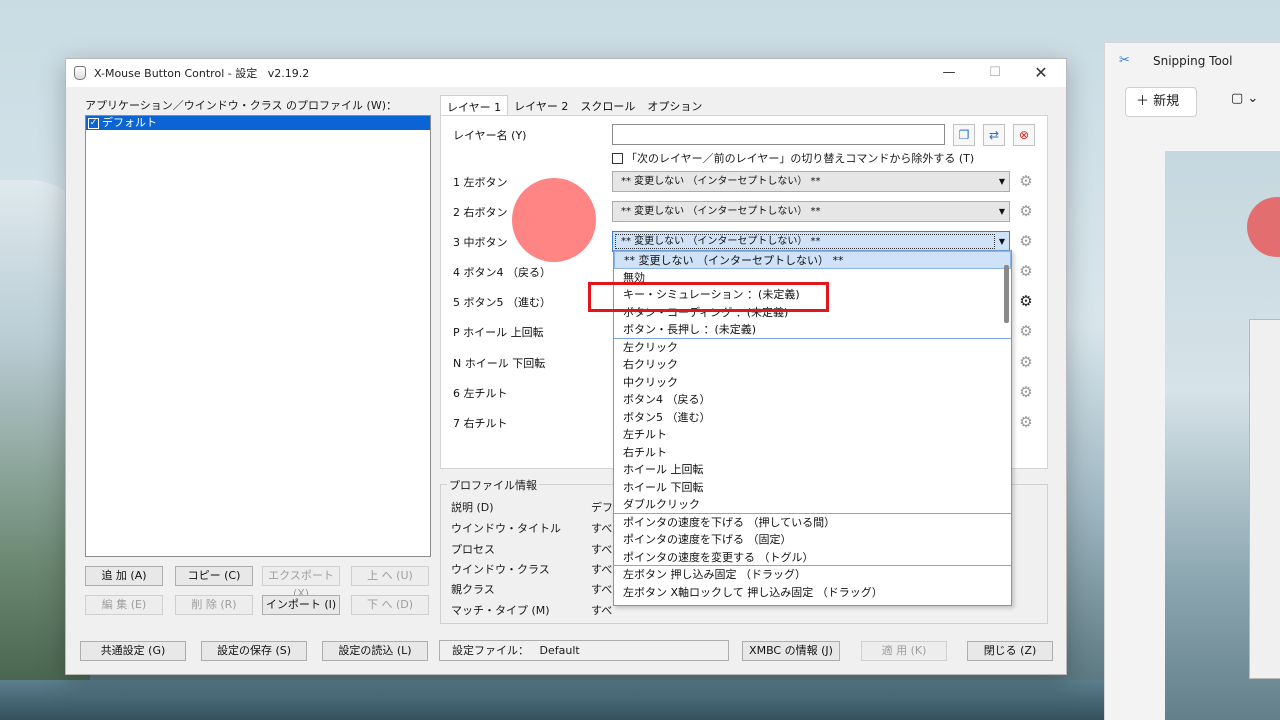  Describe the element at coordinates (502, 302) in the screenshot. I see `button5-label: 5 ボタン5 （進む）` at that location.